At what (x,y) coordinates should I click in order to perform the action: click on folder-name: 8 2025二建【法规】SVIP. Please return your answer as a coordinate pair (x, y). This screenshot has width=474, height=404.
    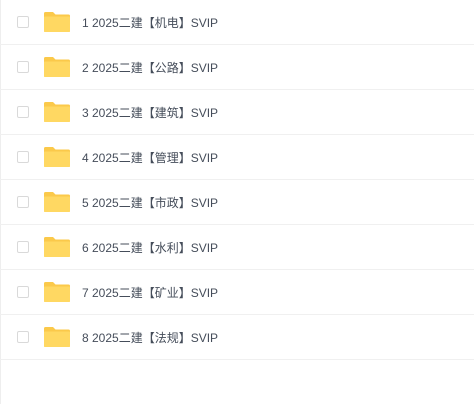
    Looking at the image, I should click on (150, 337).